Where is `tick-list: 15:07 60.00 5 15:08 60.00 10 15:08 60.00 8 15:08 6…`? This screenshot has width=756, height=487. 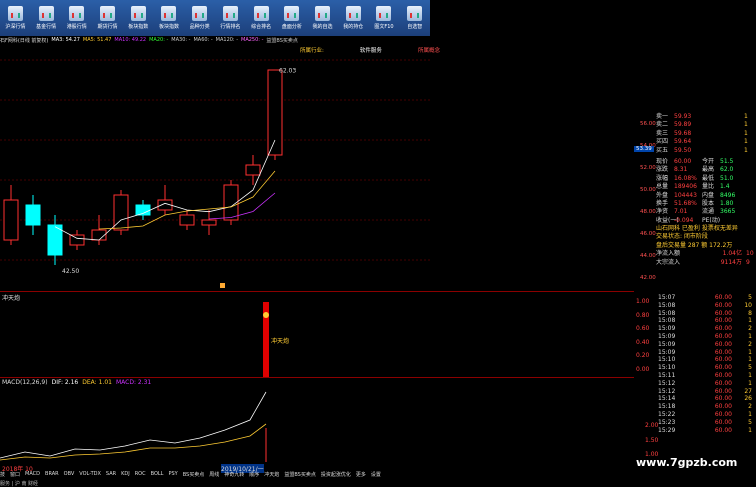
tick-list: 15:07 60.00 5 15:08 60.00 10 15:08 60.00 8 15:08 6… is located at coordinates (695, 364).